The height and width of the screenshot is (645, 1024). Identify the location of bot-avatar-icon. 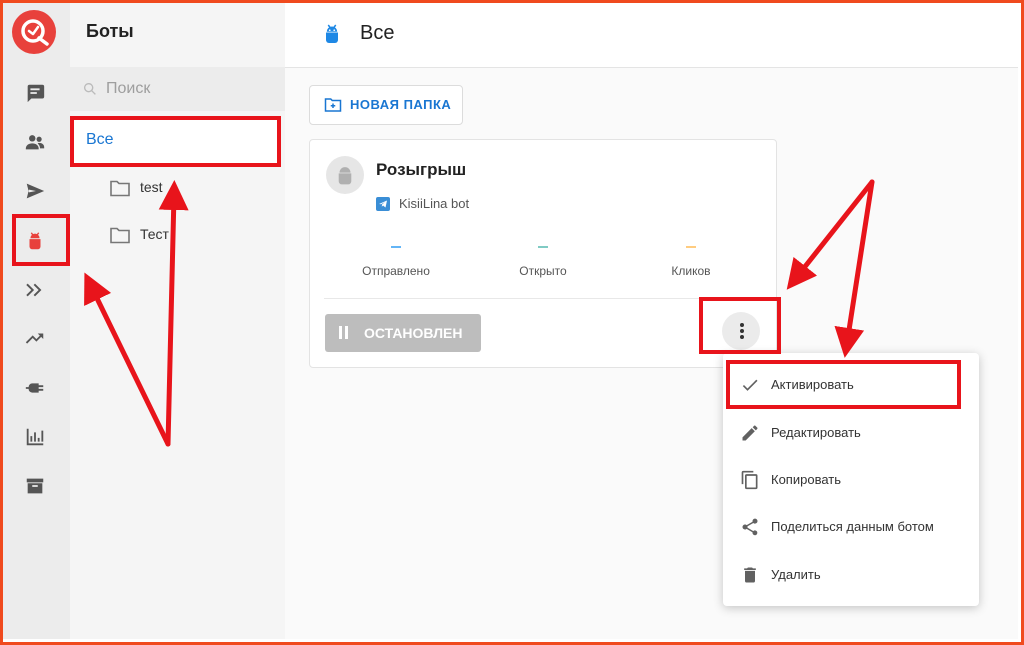
(345, 176).